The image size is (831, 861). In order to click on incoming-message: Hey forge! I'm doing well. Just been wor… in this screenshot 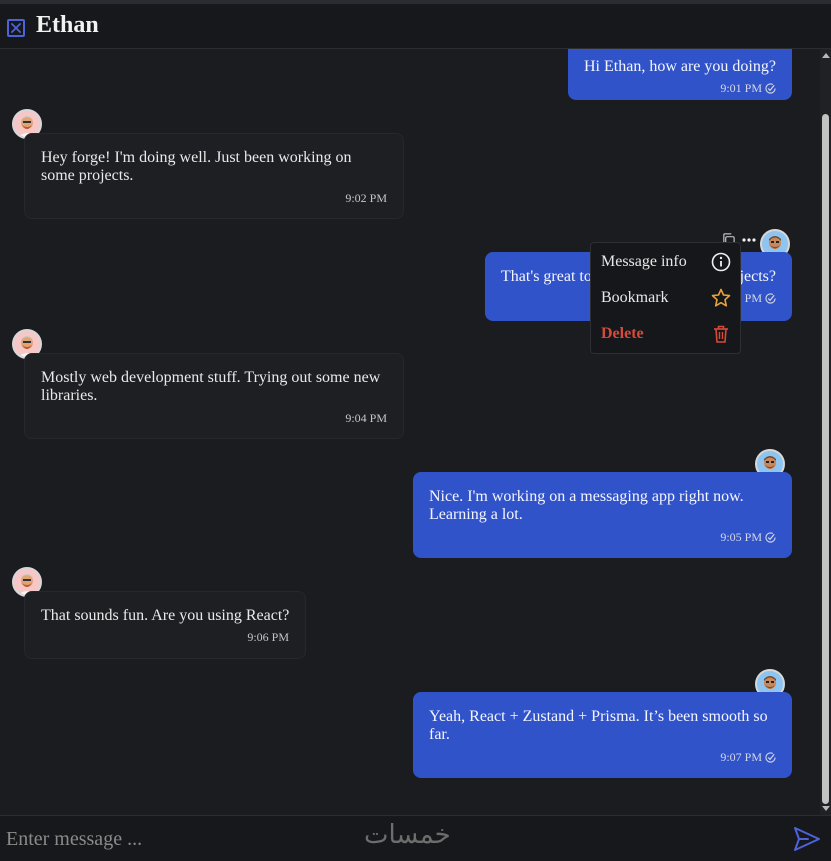, I will do `click(214, 176)`.